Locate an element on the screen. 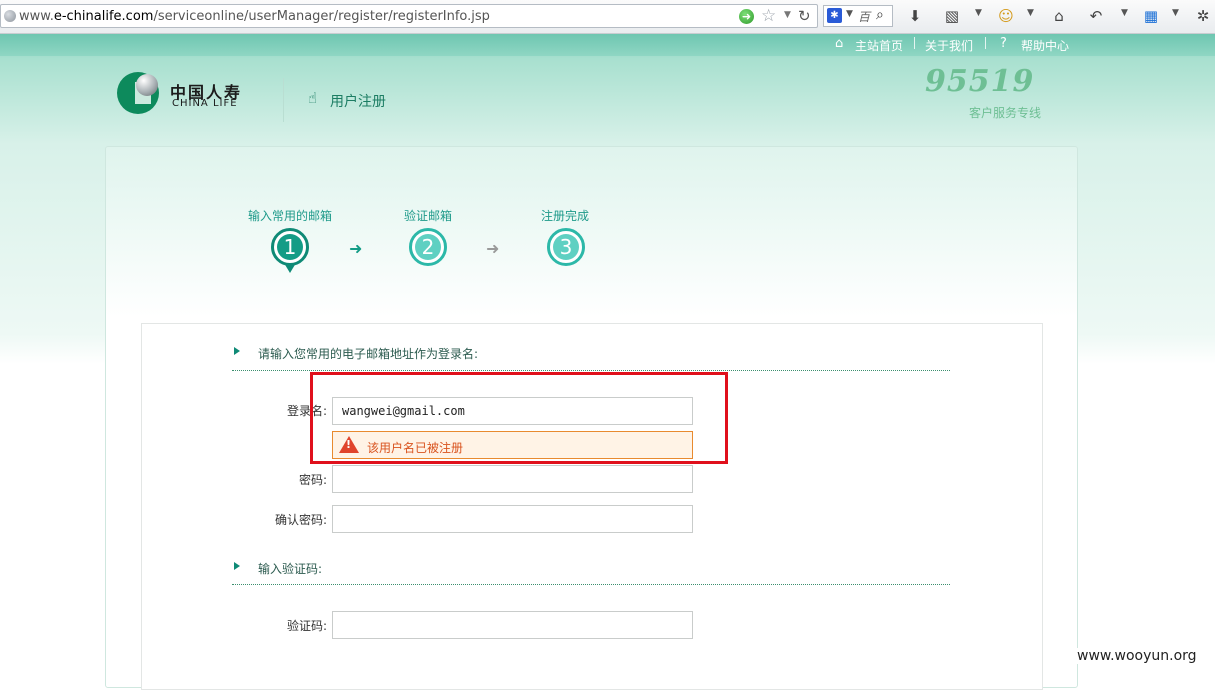  help-icon: ? is located at coordinates (1003, 43).